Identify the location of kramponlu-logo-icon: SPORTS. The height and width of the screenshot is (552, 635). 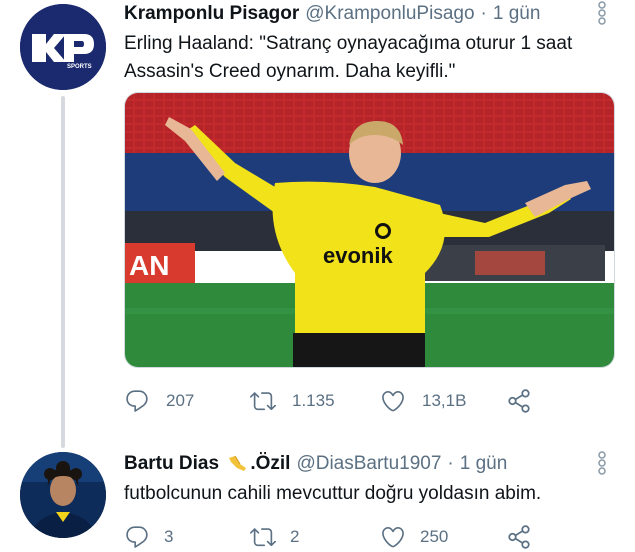
(63, 47).